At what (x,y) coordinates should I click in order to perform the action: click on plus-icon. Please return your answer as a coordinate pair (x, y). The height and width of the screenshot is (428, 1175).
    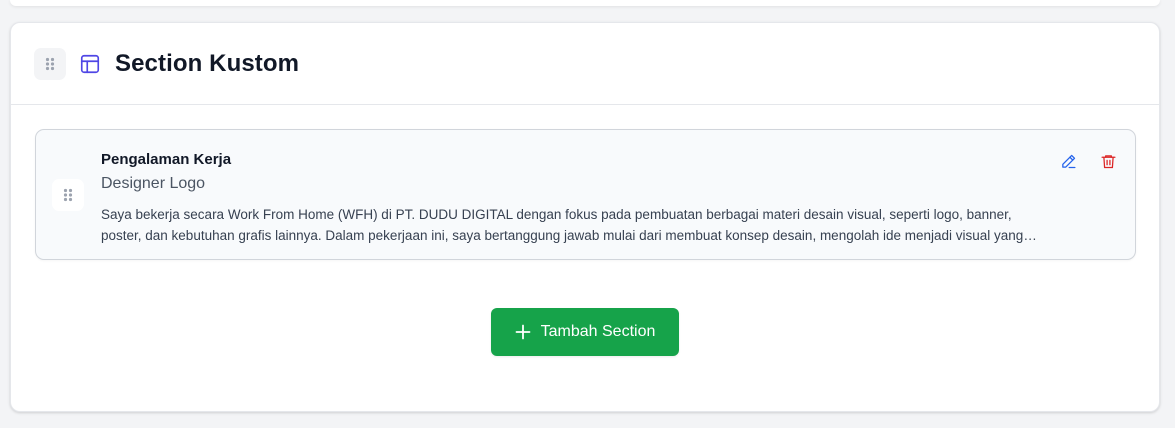
    Looking at the image, I should click on (523, 332).